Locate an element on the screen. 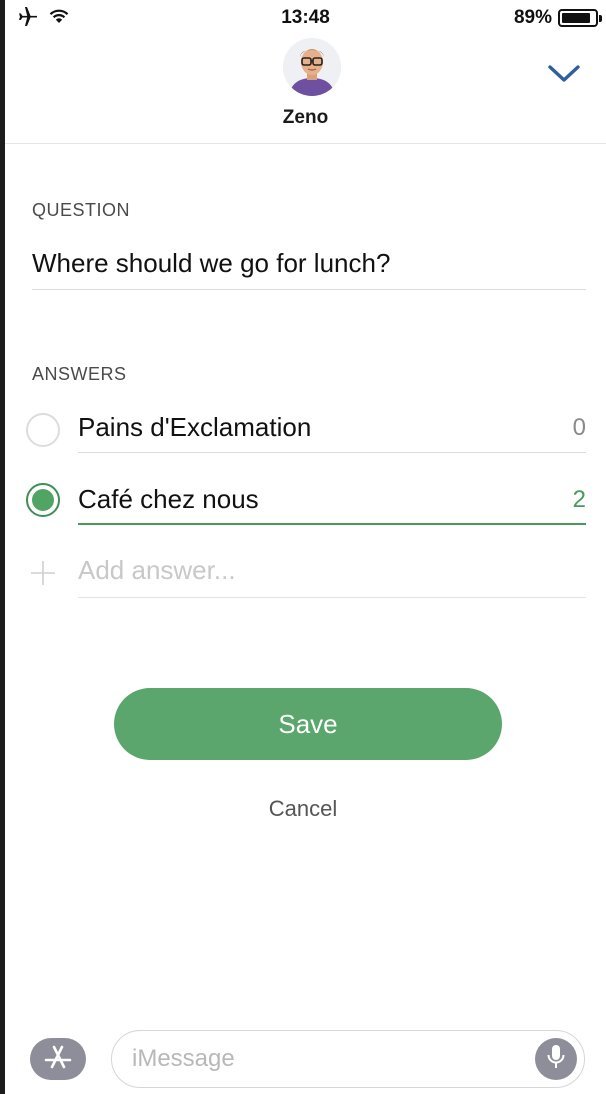 Image resolution: width=606 pixels, height=1094 pixels. imessage-bar is located at coordinates (305, 1057).